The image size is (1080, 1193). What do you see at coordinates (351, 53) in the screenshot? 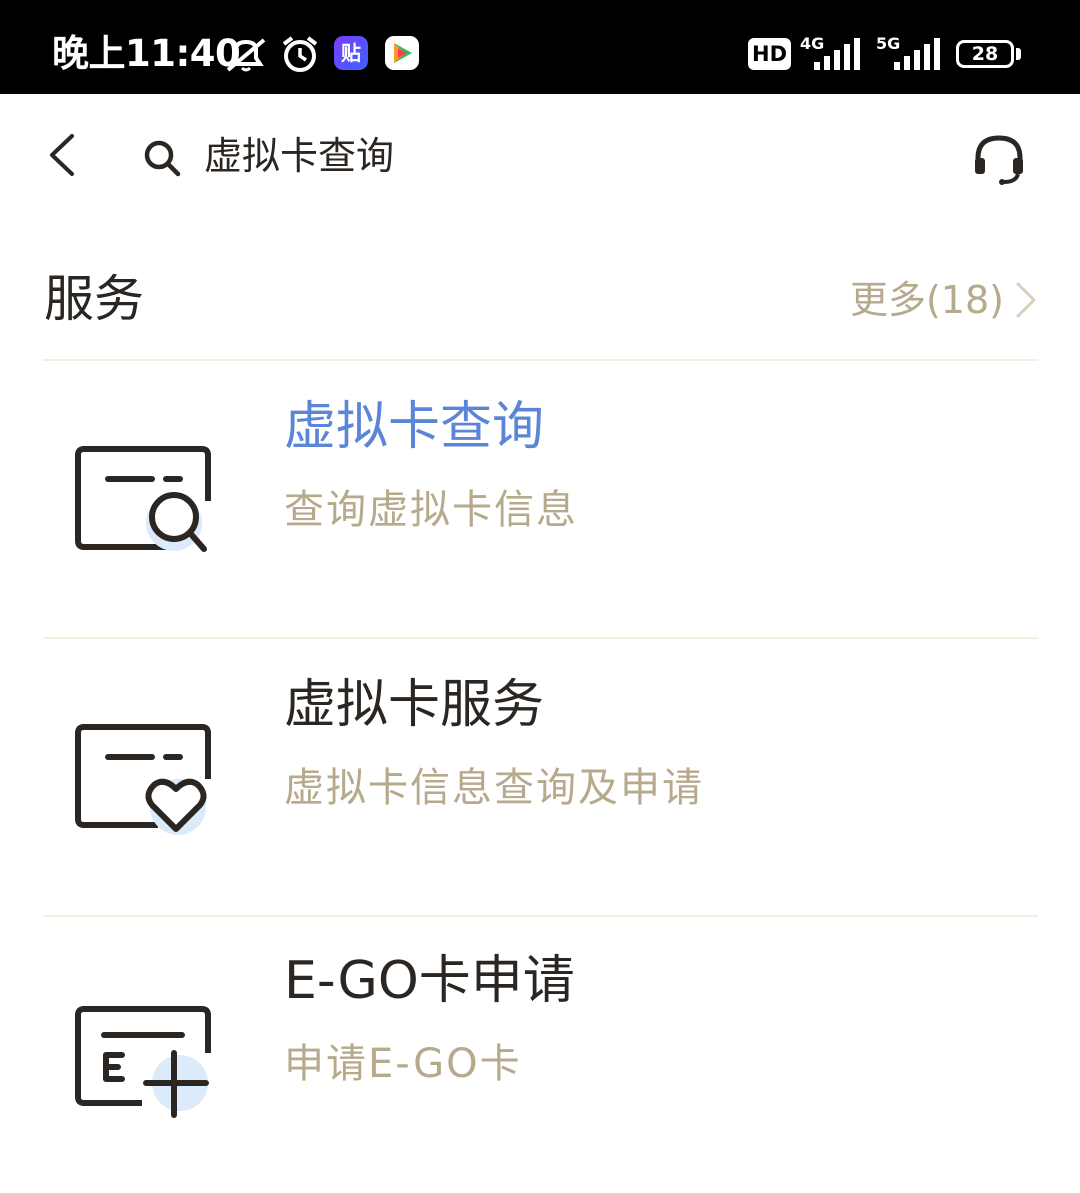
I see `tie-app-icon: 贴` at bounding box center [351, 53].